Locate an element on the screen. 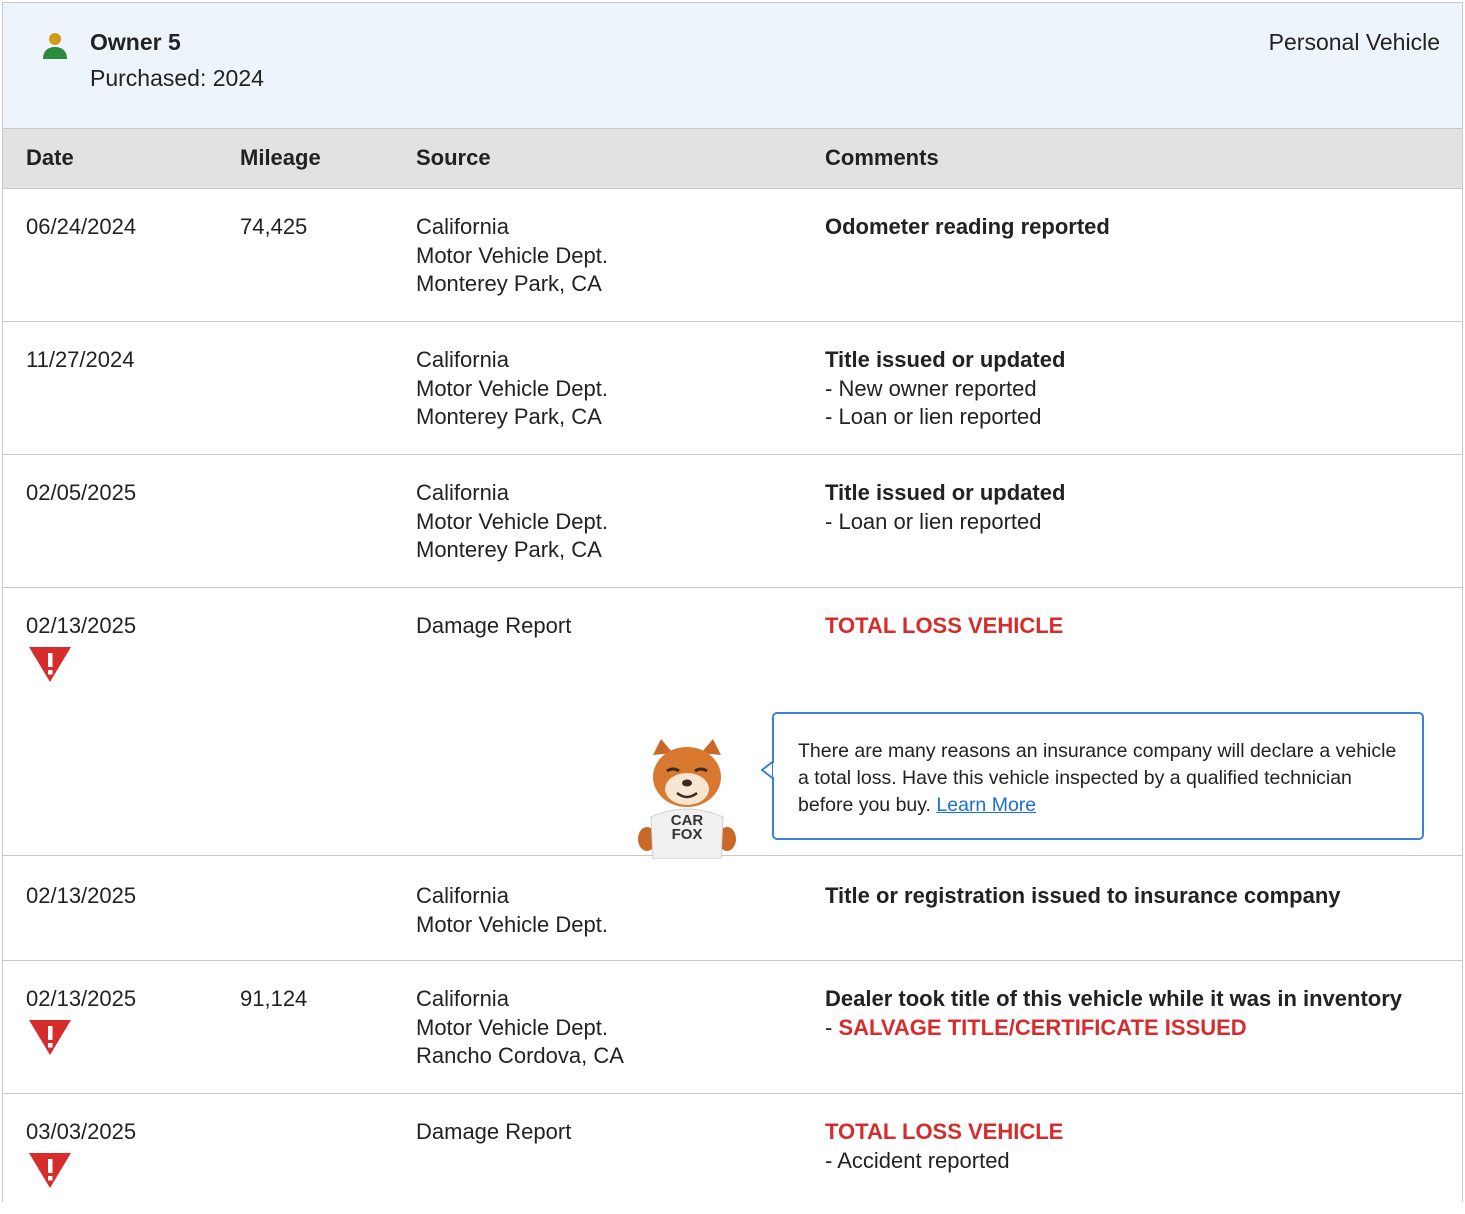  source-line: Rancho Cordova, CA is located at coordinates (520, 1055).